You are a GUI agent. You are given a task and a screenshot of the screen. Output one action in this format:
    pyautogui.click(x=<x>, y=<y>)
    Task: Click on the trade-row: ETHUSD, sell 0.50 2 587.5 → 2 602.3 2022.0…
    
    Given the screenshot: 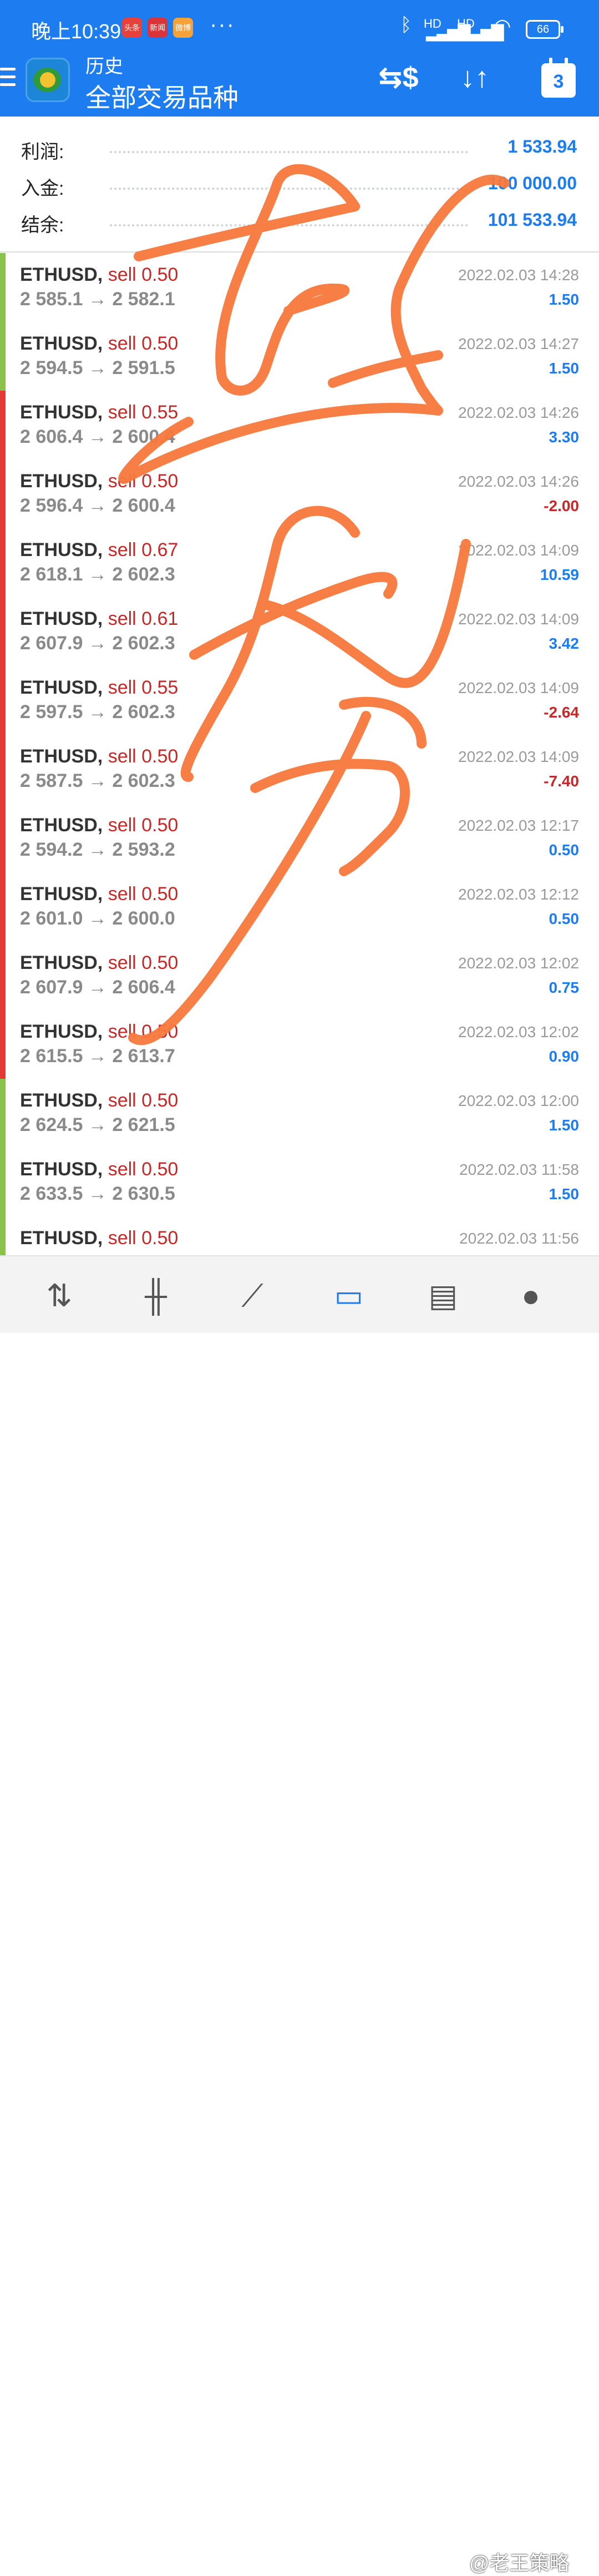 What is the action you would take?
    pyautogui.click(x=299, y=770)
    